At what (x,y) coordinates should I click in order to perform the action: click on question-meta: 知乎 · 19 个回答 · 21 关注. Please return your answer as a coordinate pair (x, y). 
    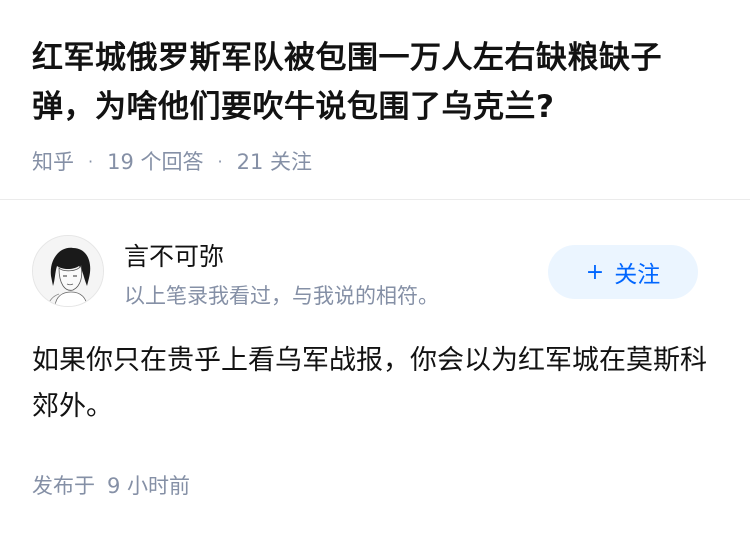
    Looking at the image, I should click on (377, 161).